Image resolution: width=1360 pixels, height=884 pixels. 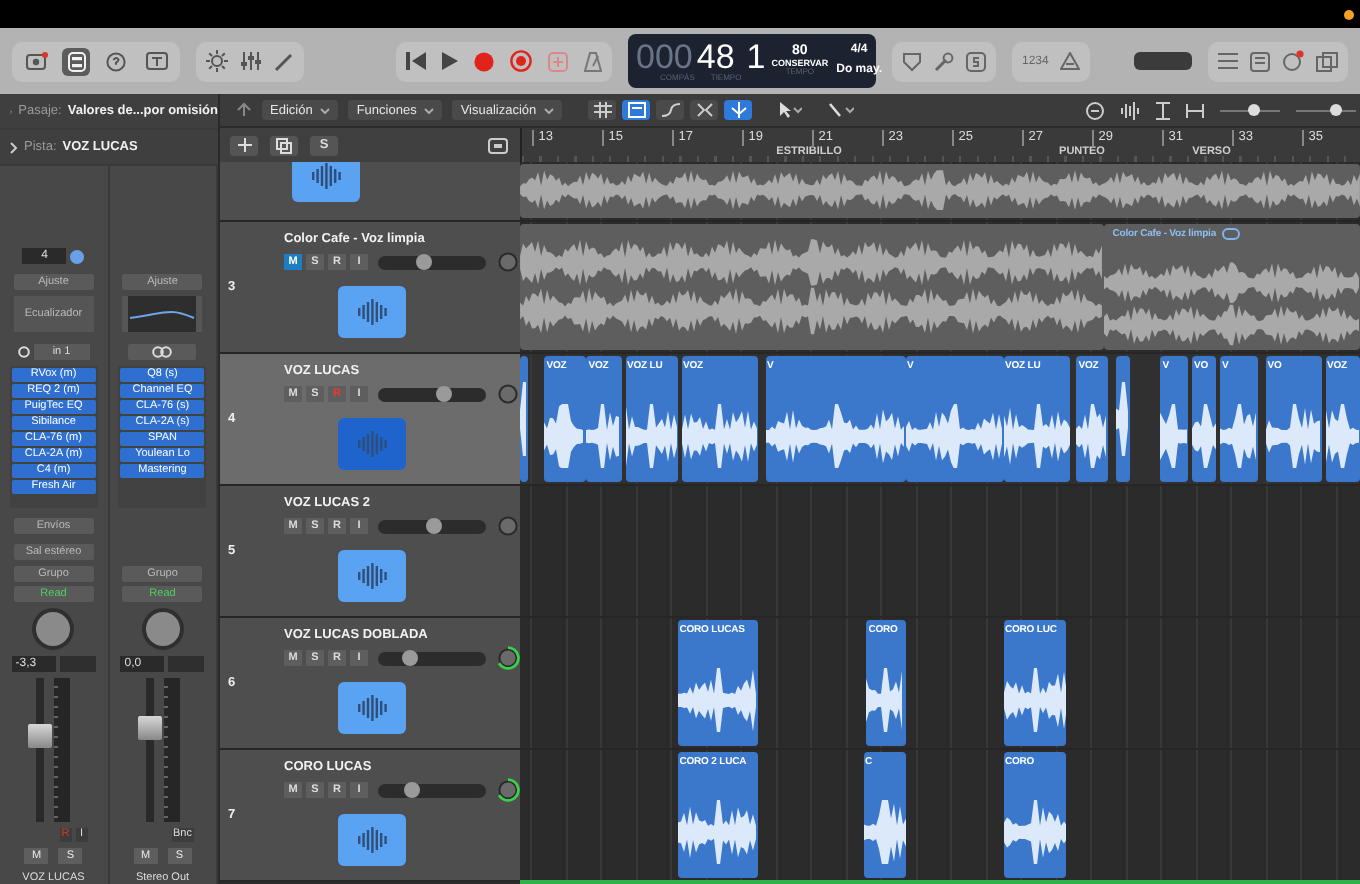 What do you see at coordinates (36, 61) in the screenshot?
I see `library-button` at bounding box center [36, 61].